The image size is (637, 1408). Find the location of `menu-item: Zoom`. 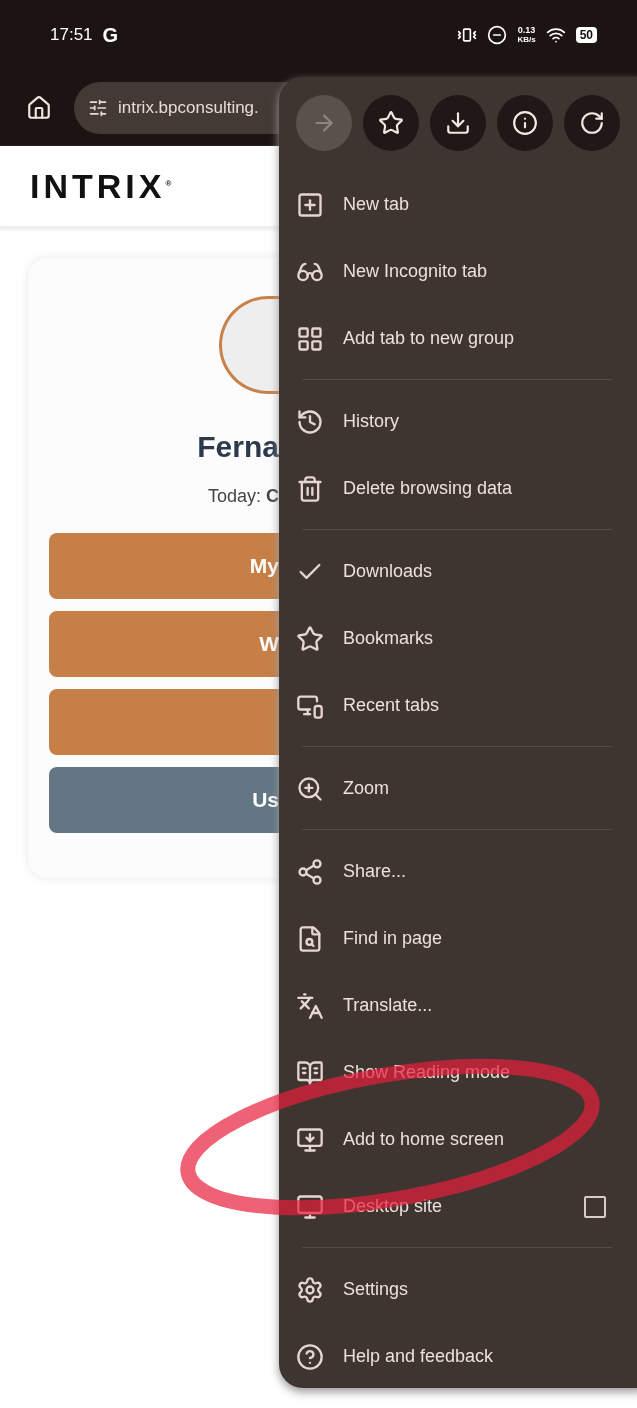

menu-item: Zoom is located at coordinates (474, 788).